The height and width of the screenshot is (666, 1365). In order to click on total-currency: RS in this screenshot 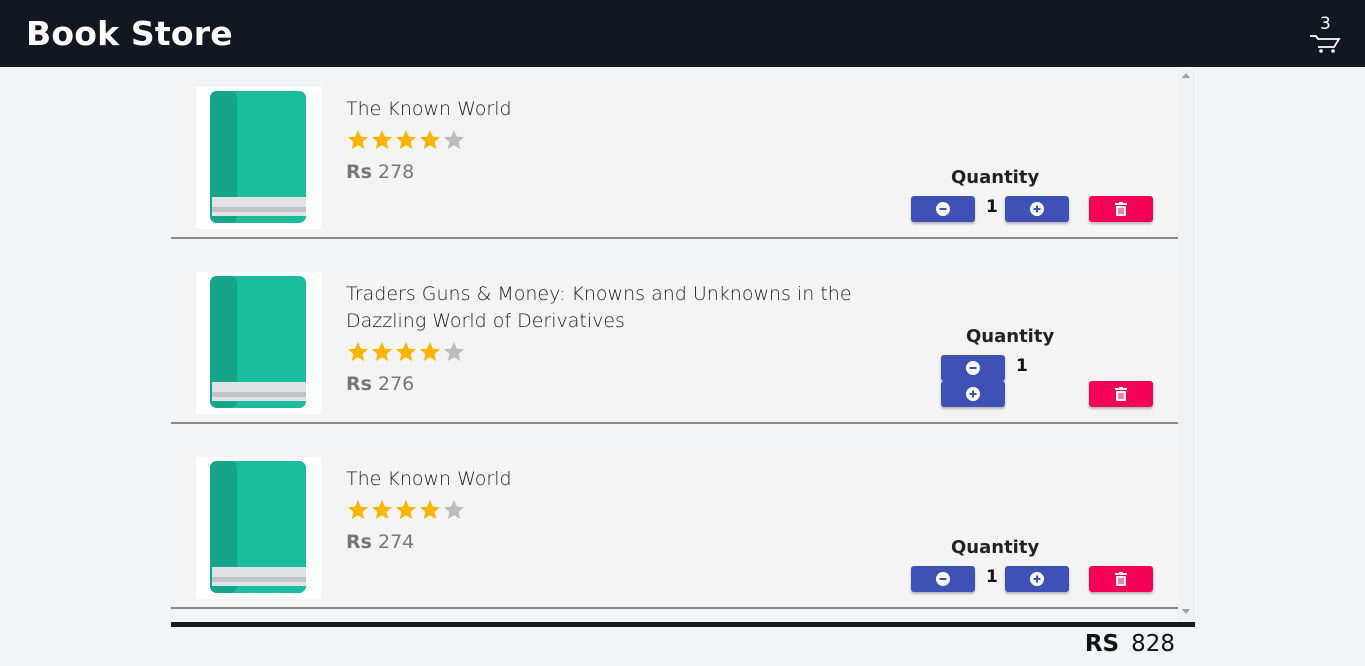, I will do `click(1102, 644)`.